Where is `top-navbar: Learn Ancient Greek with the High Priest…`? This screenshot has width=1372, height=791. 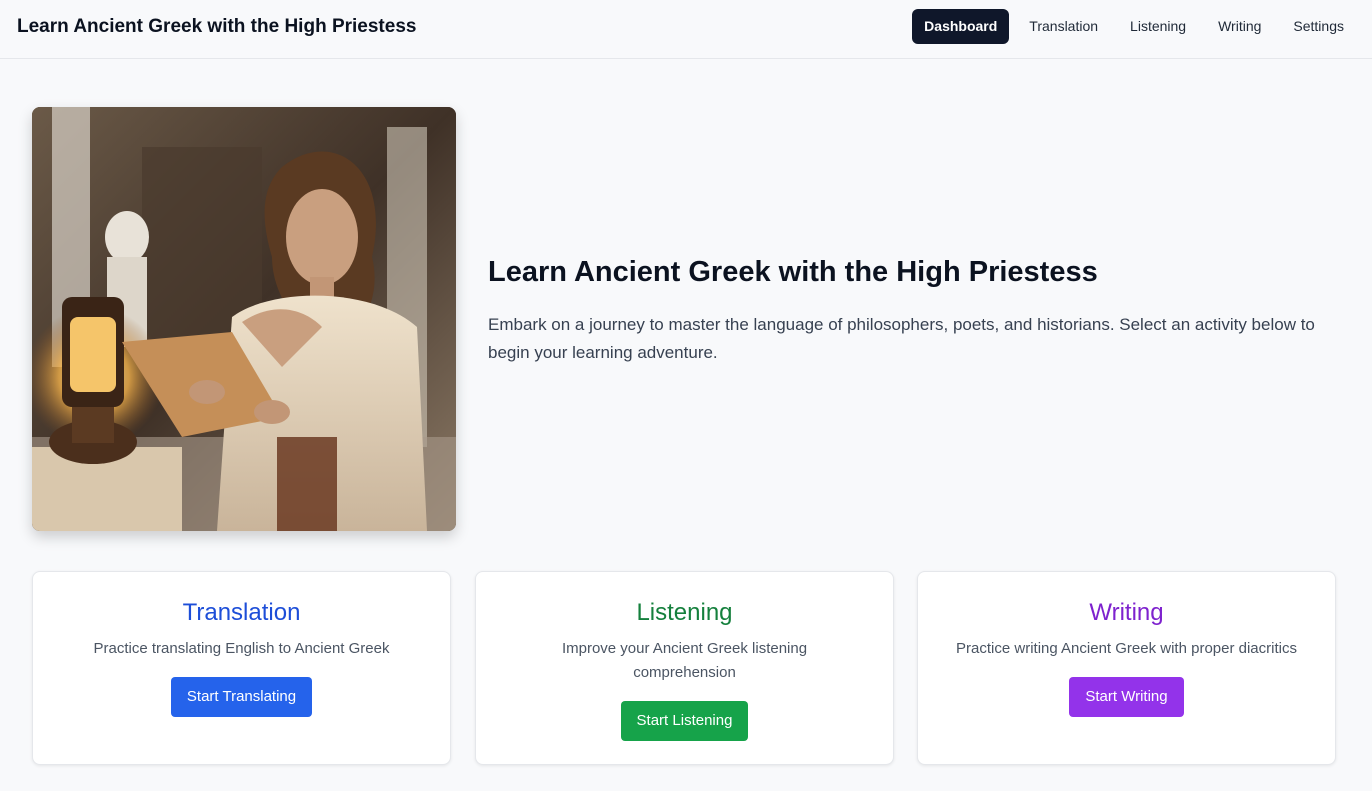 top-navbar: Learn Ancient Greek with the High Priest… is located at coordinates (686, 29).